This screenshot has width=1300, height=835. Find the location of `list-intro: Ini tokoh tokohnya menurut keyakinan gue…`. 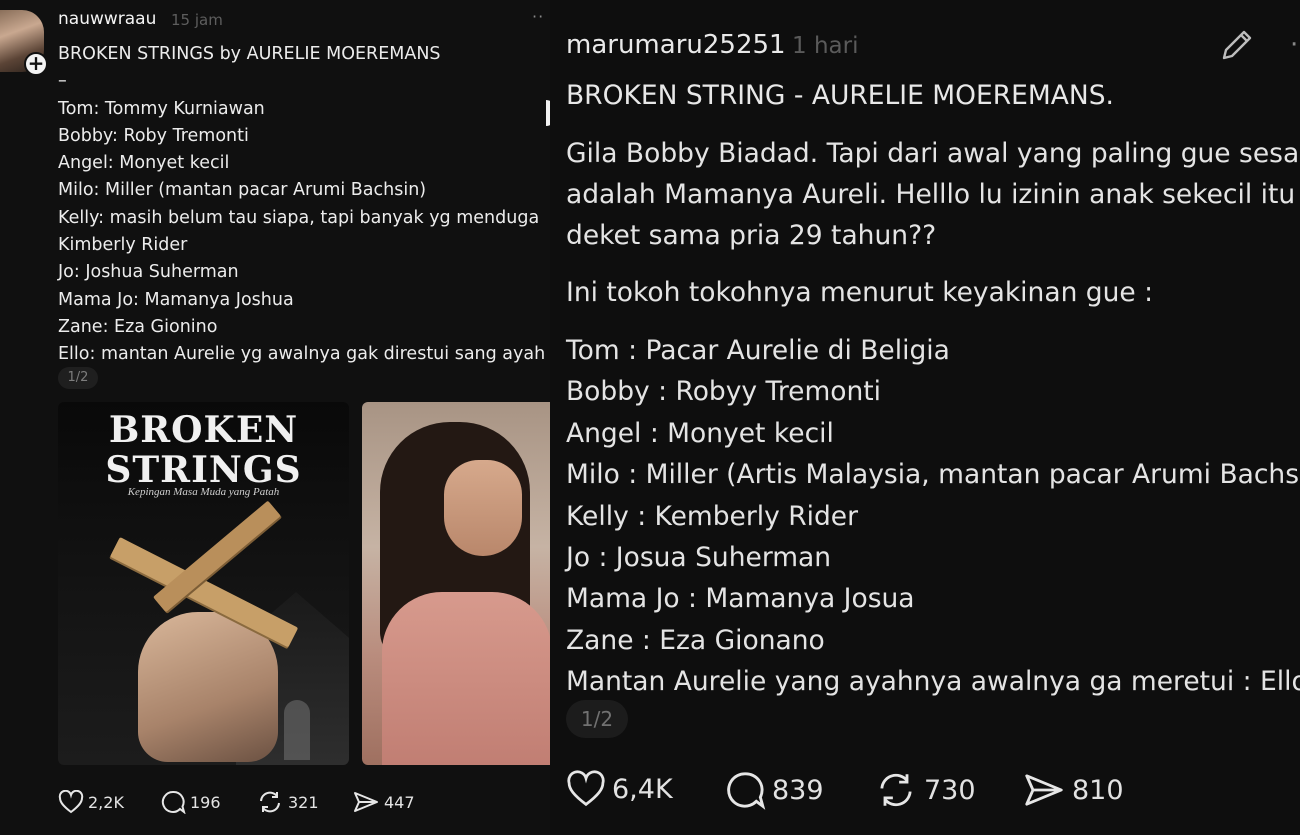

list-intro: Ini tokoh tokohnya menurut keyakinan gue… is located at coordinates (860, 292).